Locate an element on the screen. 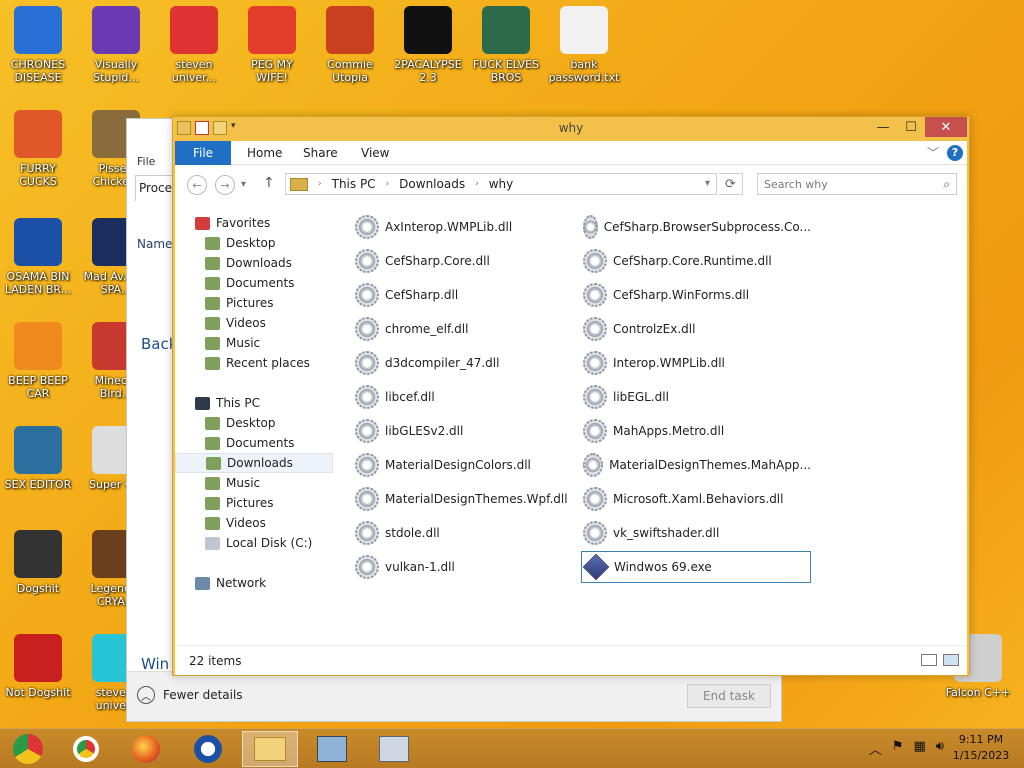  breadcrumb-this-pc: This PC is located at coordinates (354, 184).